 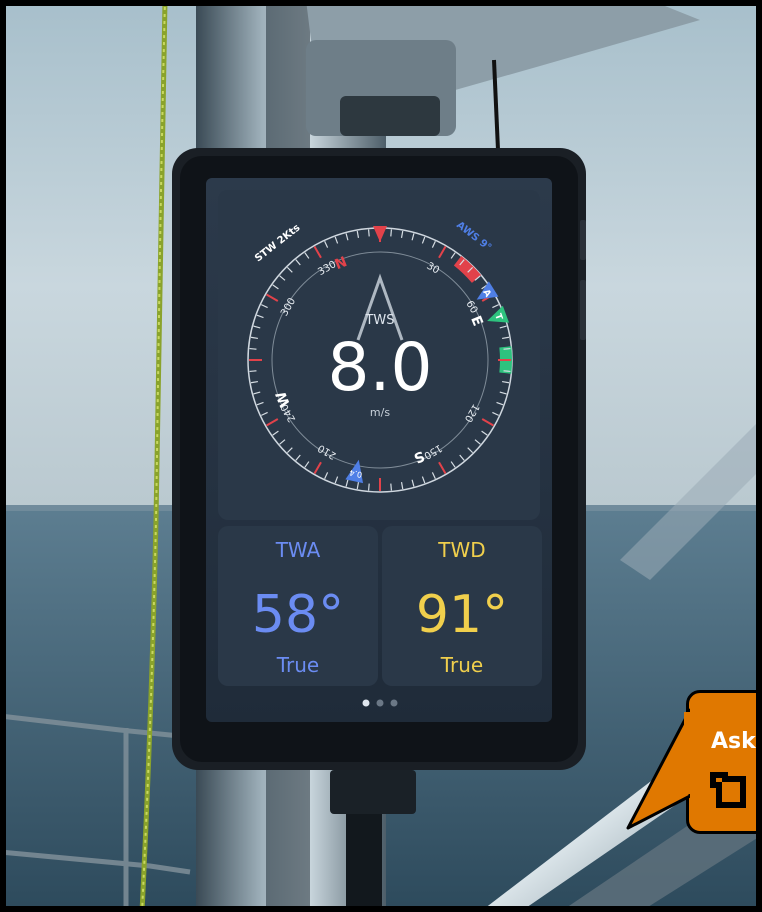 What do you see at coordinates (461, 550) in the screenshot?
I see `twd-title: TWD` at bounding box center [461, 550].